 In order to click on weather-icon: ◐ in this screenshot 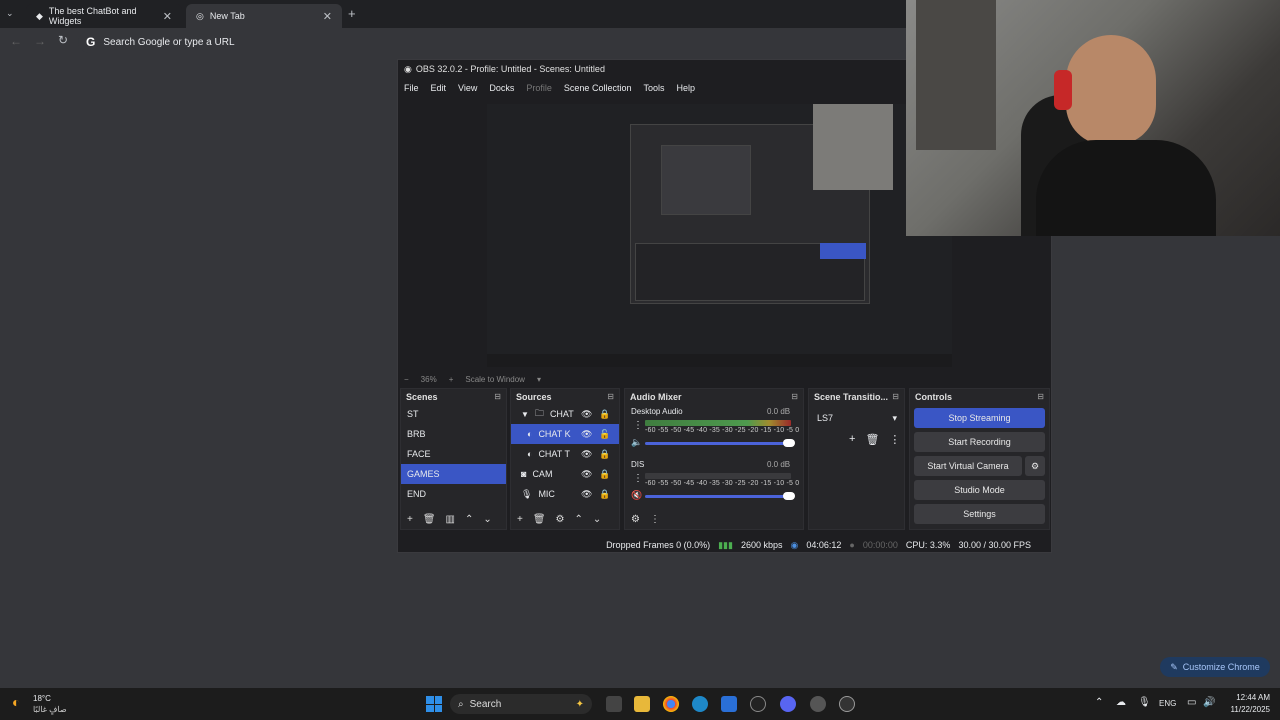, I will do `click(16, 702)`.